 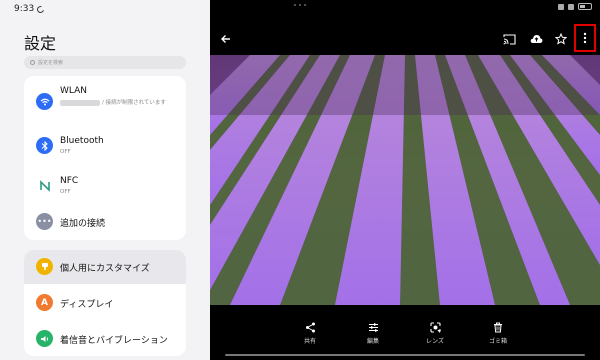 What do you see at coordinates (310, 333) in the screenshot?
I see `share-button: 共有` at bounding box center [310, 333].